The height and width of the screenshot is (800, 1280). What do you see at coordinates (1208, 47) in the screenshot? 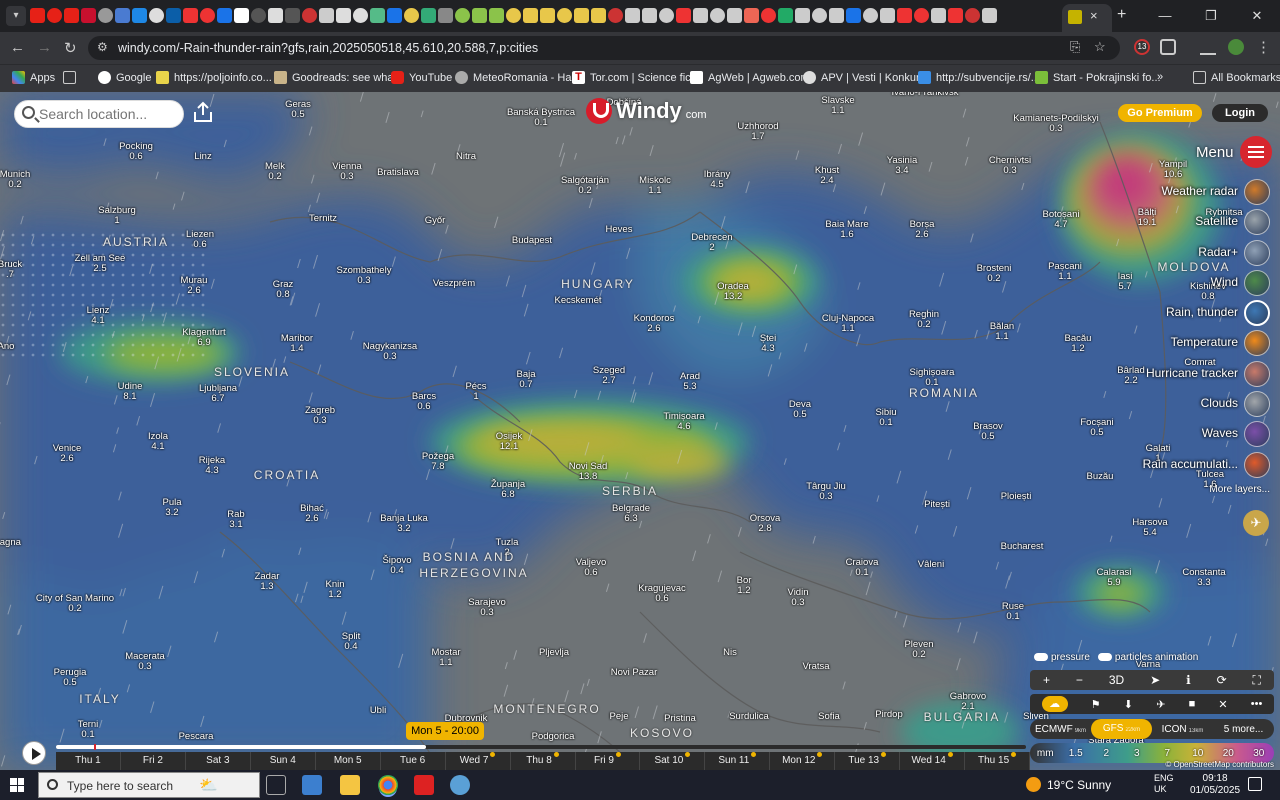
I see `media-control-icon` at bounding box center [1208, 47].